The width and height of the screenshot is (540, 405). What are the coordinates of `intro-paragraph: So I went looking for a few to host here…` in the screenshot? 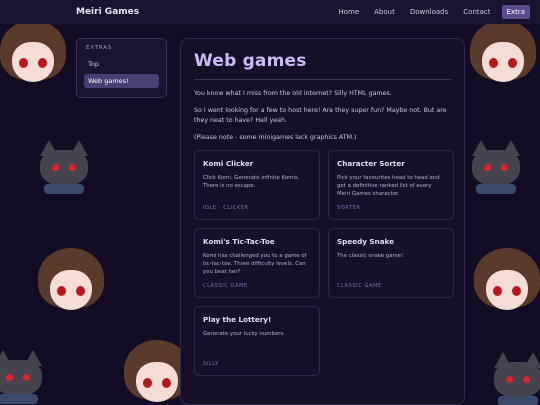 It's located at (320, 115).